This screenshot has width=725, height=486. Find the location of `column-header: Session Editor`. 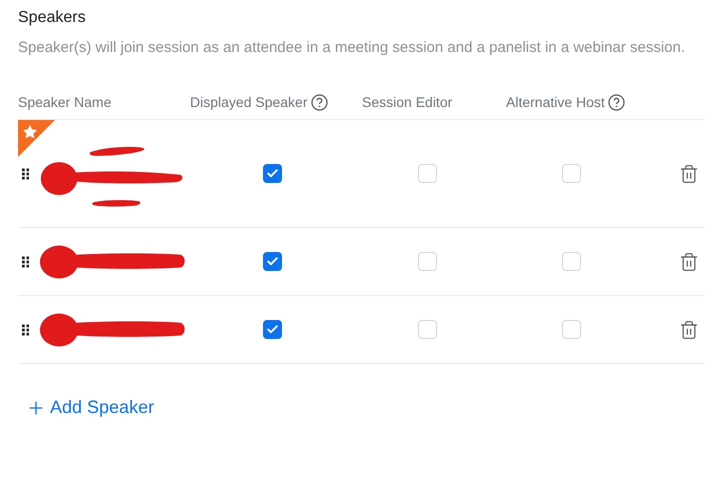

column-header: Session Editor is located at coordinates (407, 102).